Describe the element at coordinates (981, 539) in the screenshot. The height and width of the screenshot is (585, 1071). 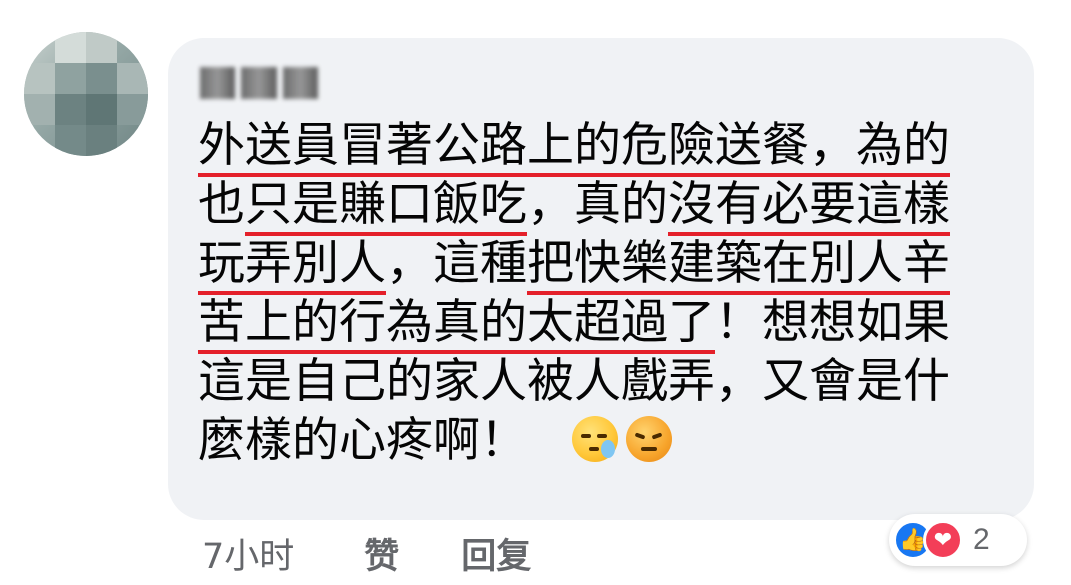
I see `reaction-count: 2` at that location.